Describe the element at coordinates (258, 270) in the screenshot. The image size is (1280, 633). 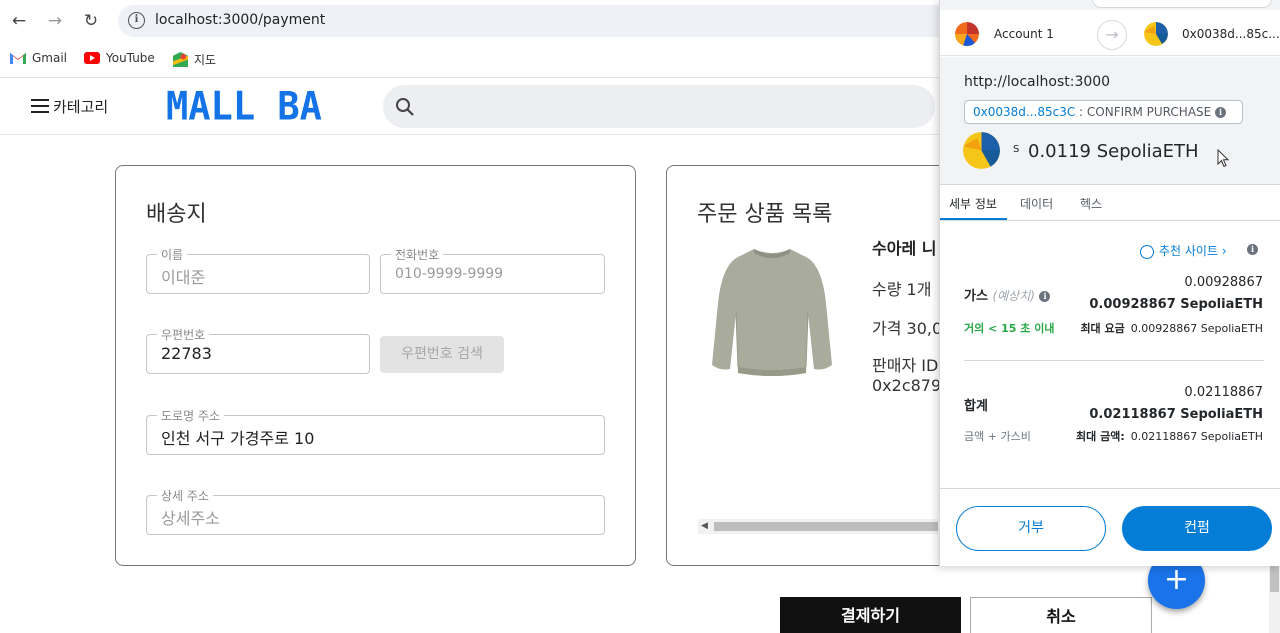
I see `name-field: 이름 이대준` at that location.